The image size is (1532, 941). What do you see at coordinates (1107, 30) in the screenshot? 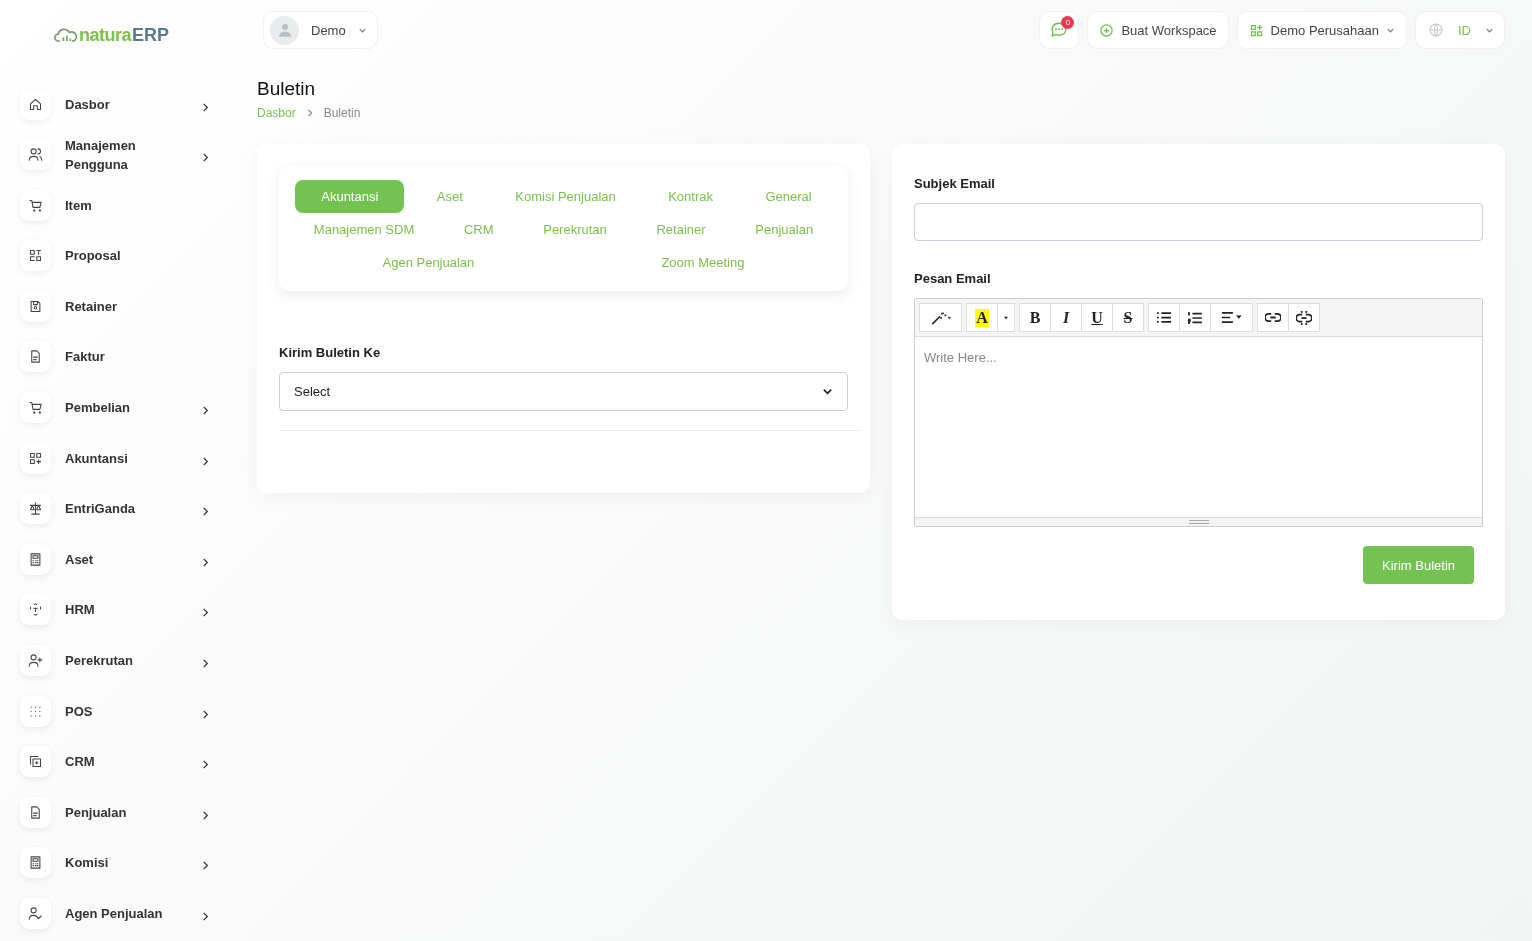
I see `plus-circle-icon` at bounding box center [1107, 30].